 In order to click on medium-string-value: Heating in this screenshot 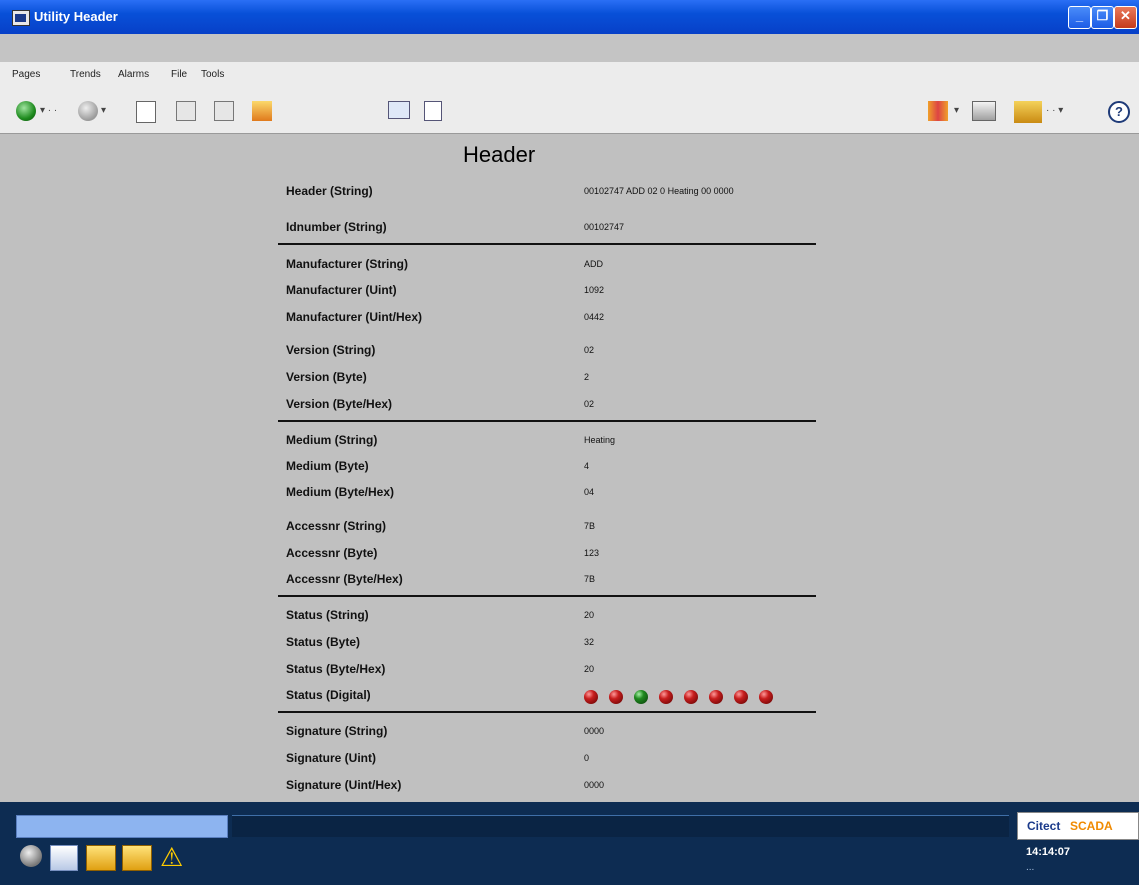, I will do `click(600, 440)`.